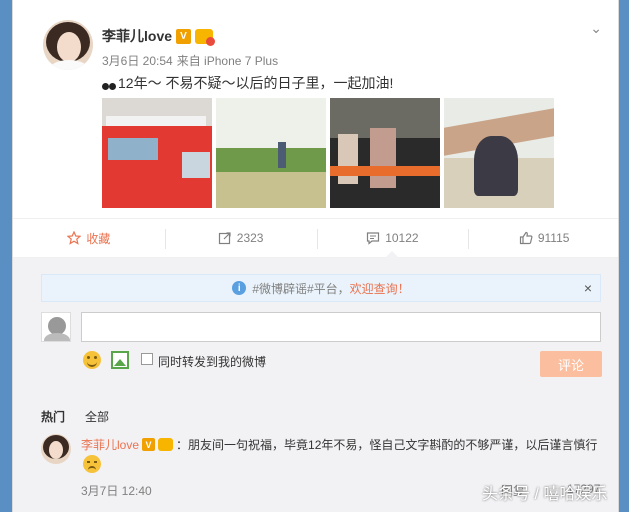  Describe the element at coordinates (571, 364) in the screenshot. I see `submit-comment-button: 评论` at that location.